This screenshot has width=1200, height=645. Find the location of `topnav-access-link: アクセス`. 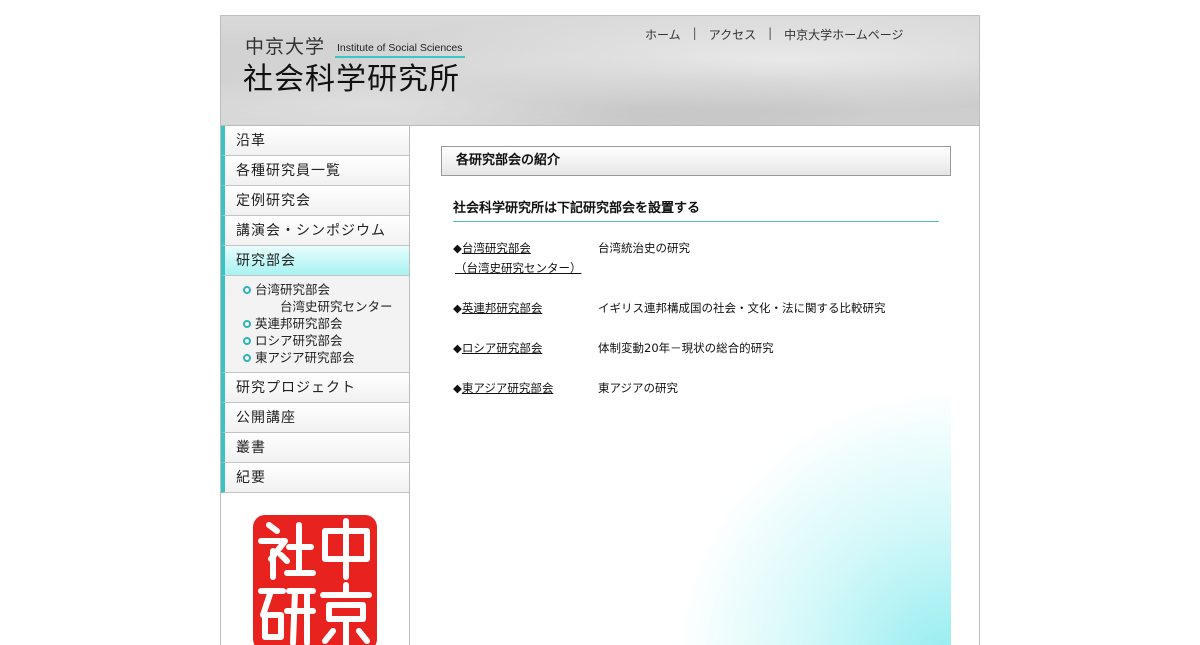

topnav-access-link: アクセス is located at coordinates (732, 34).